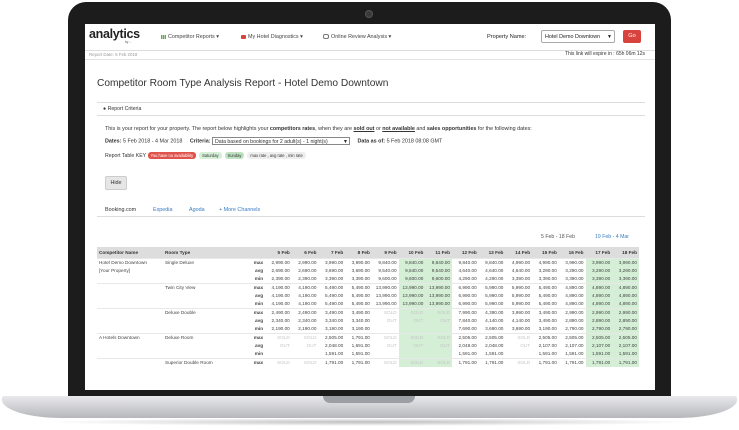  What do you see at coordinates (572, 253) in the screenshot?
I see `column-header: 16 Feb` at bounding box center [572, 253].